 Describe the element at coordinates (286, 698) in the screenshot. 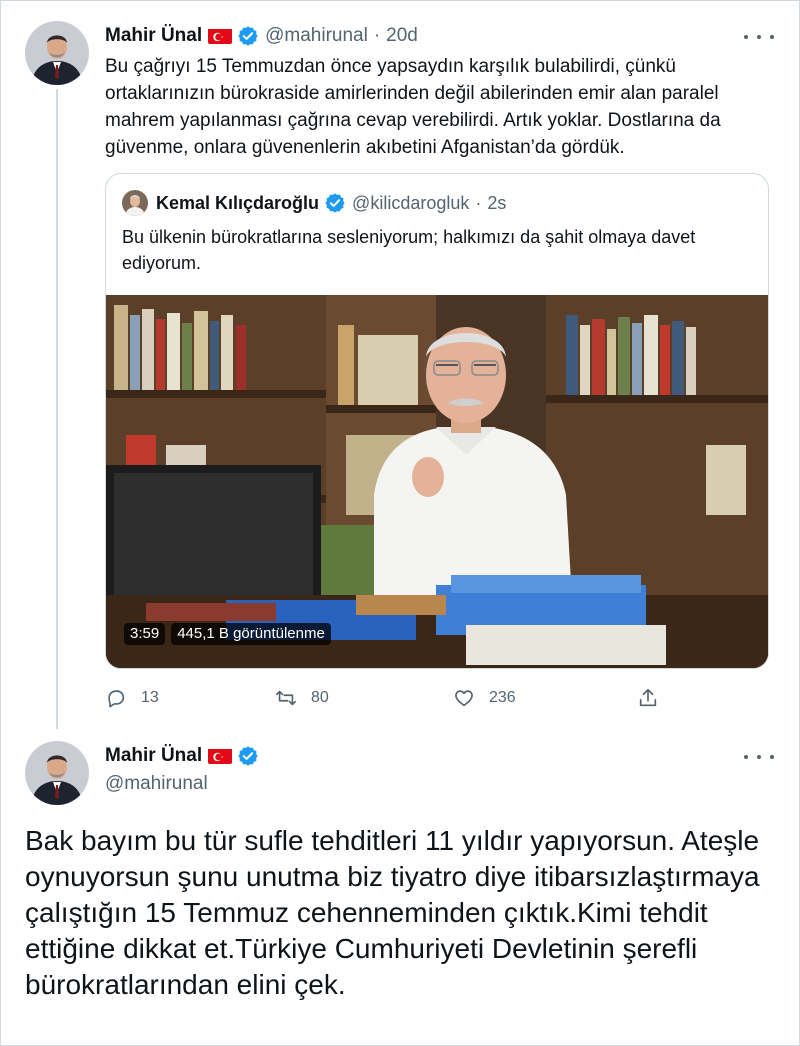

I see `retweet-icon` at that location.